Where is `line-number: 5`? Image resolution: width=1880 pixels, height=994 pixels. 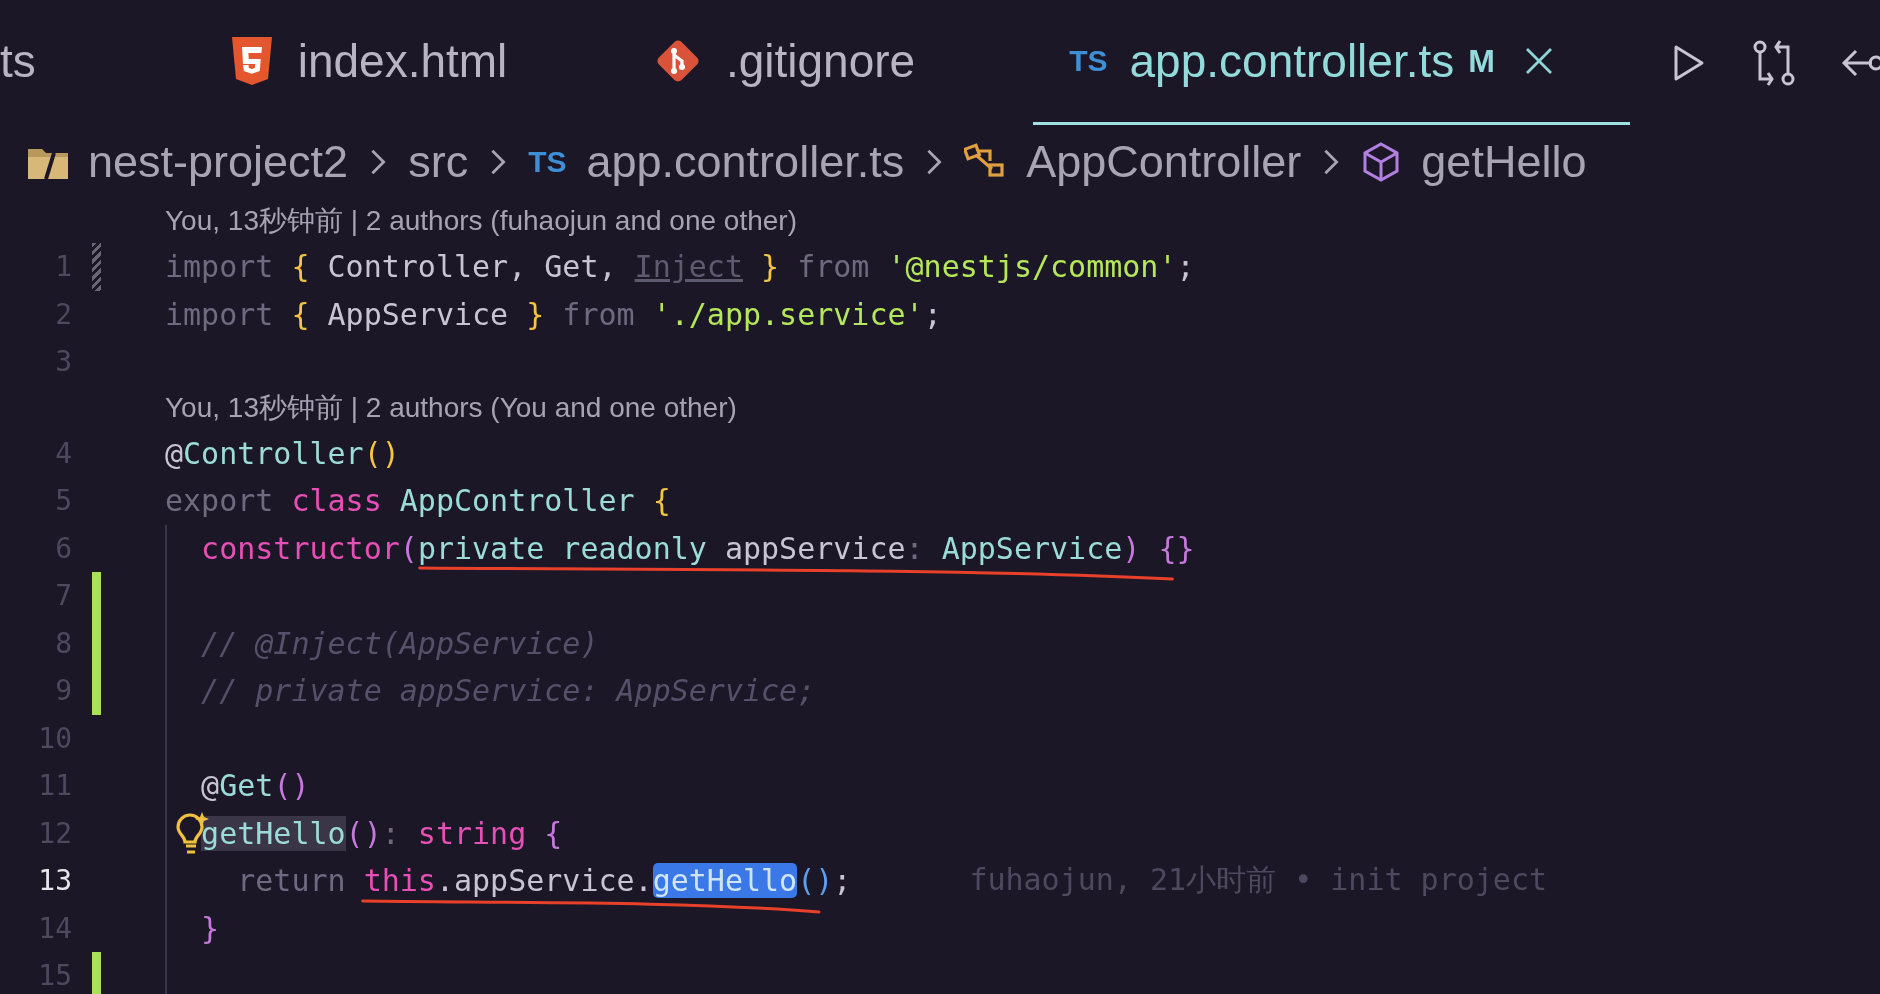
line-number: 5 is located at coordinates (63, 501).